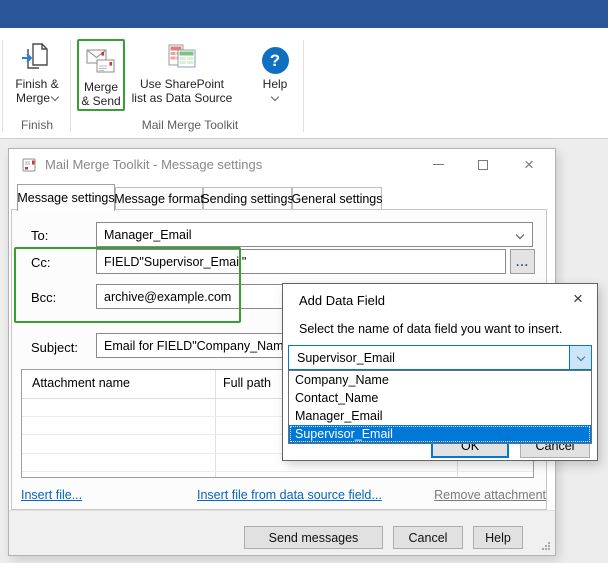  Describe the element at coordinates (101, 59) in the screenshot. I see `merge-send-icon` at that location.